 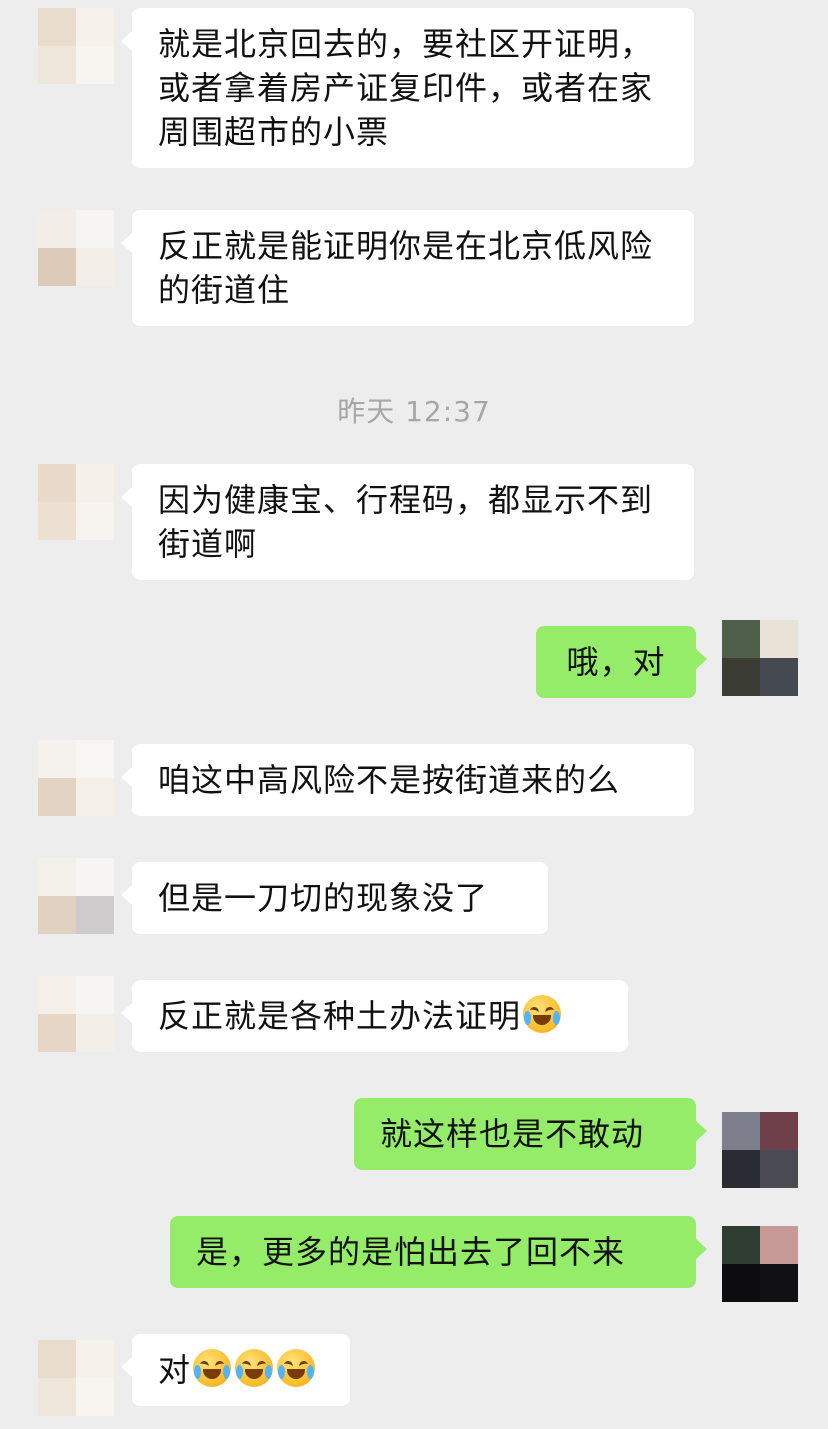 I want to click on message-text: 就这样也是不敢动, so click(x=512, y=1134).